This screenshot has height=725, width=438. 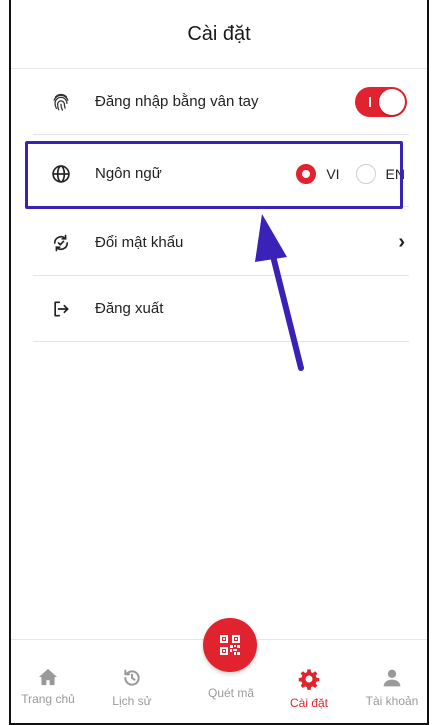 What do you see at coordinates (231, 693) in the screenshot?
I see `tab-scan-label: Quét mã` at bounding box center [231, 693].